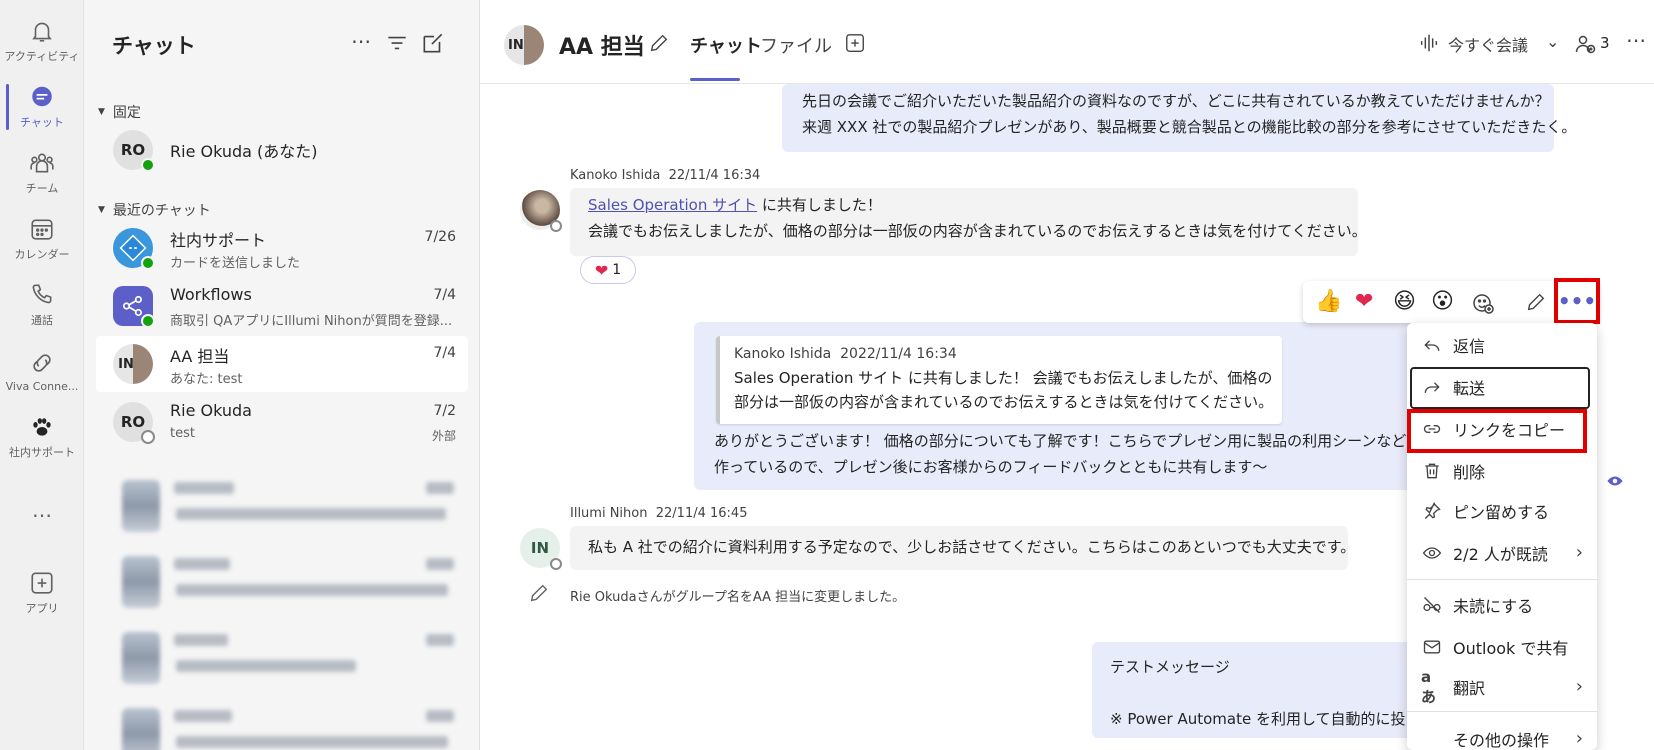  I want to click on eye-icon, so click(1432, 553).